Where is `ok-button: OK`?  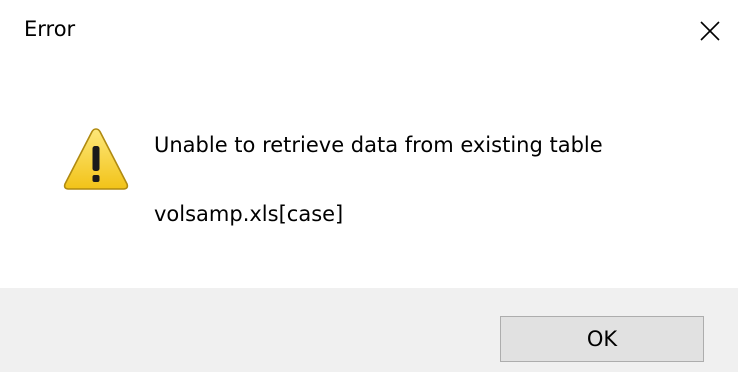
ok-button: OK is located at coordinates (602, 339).